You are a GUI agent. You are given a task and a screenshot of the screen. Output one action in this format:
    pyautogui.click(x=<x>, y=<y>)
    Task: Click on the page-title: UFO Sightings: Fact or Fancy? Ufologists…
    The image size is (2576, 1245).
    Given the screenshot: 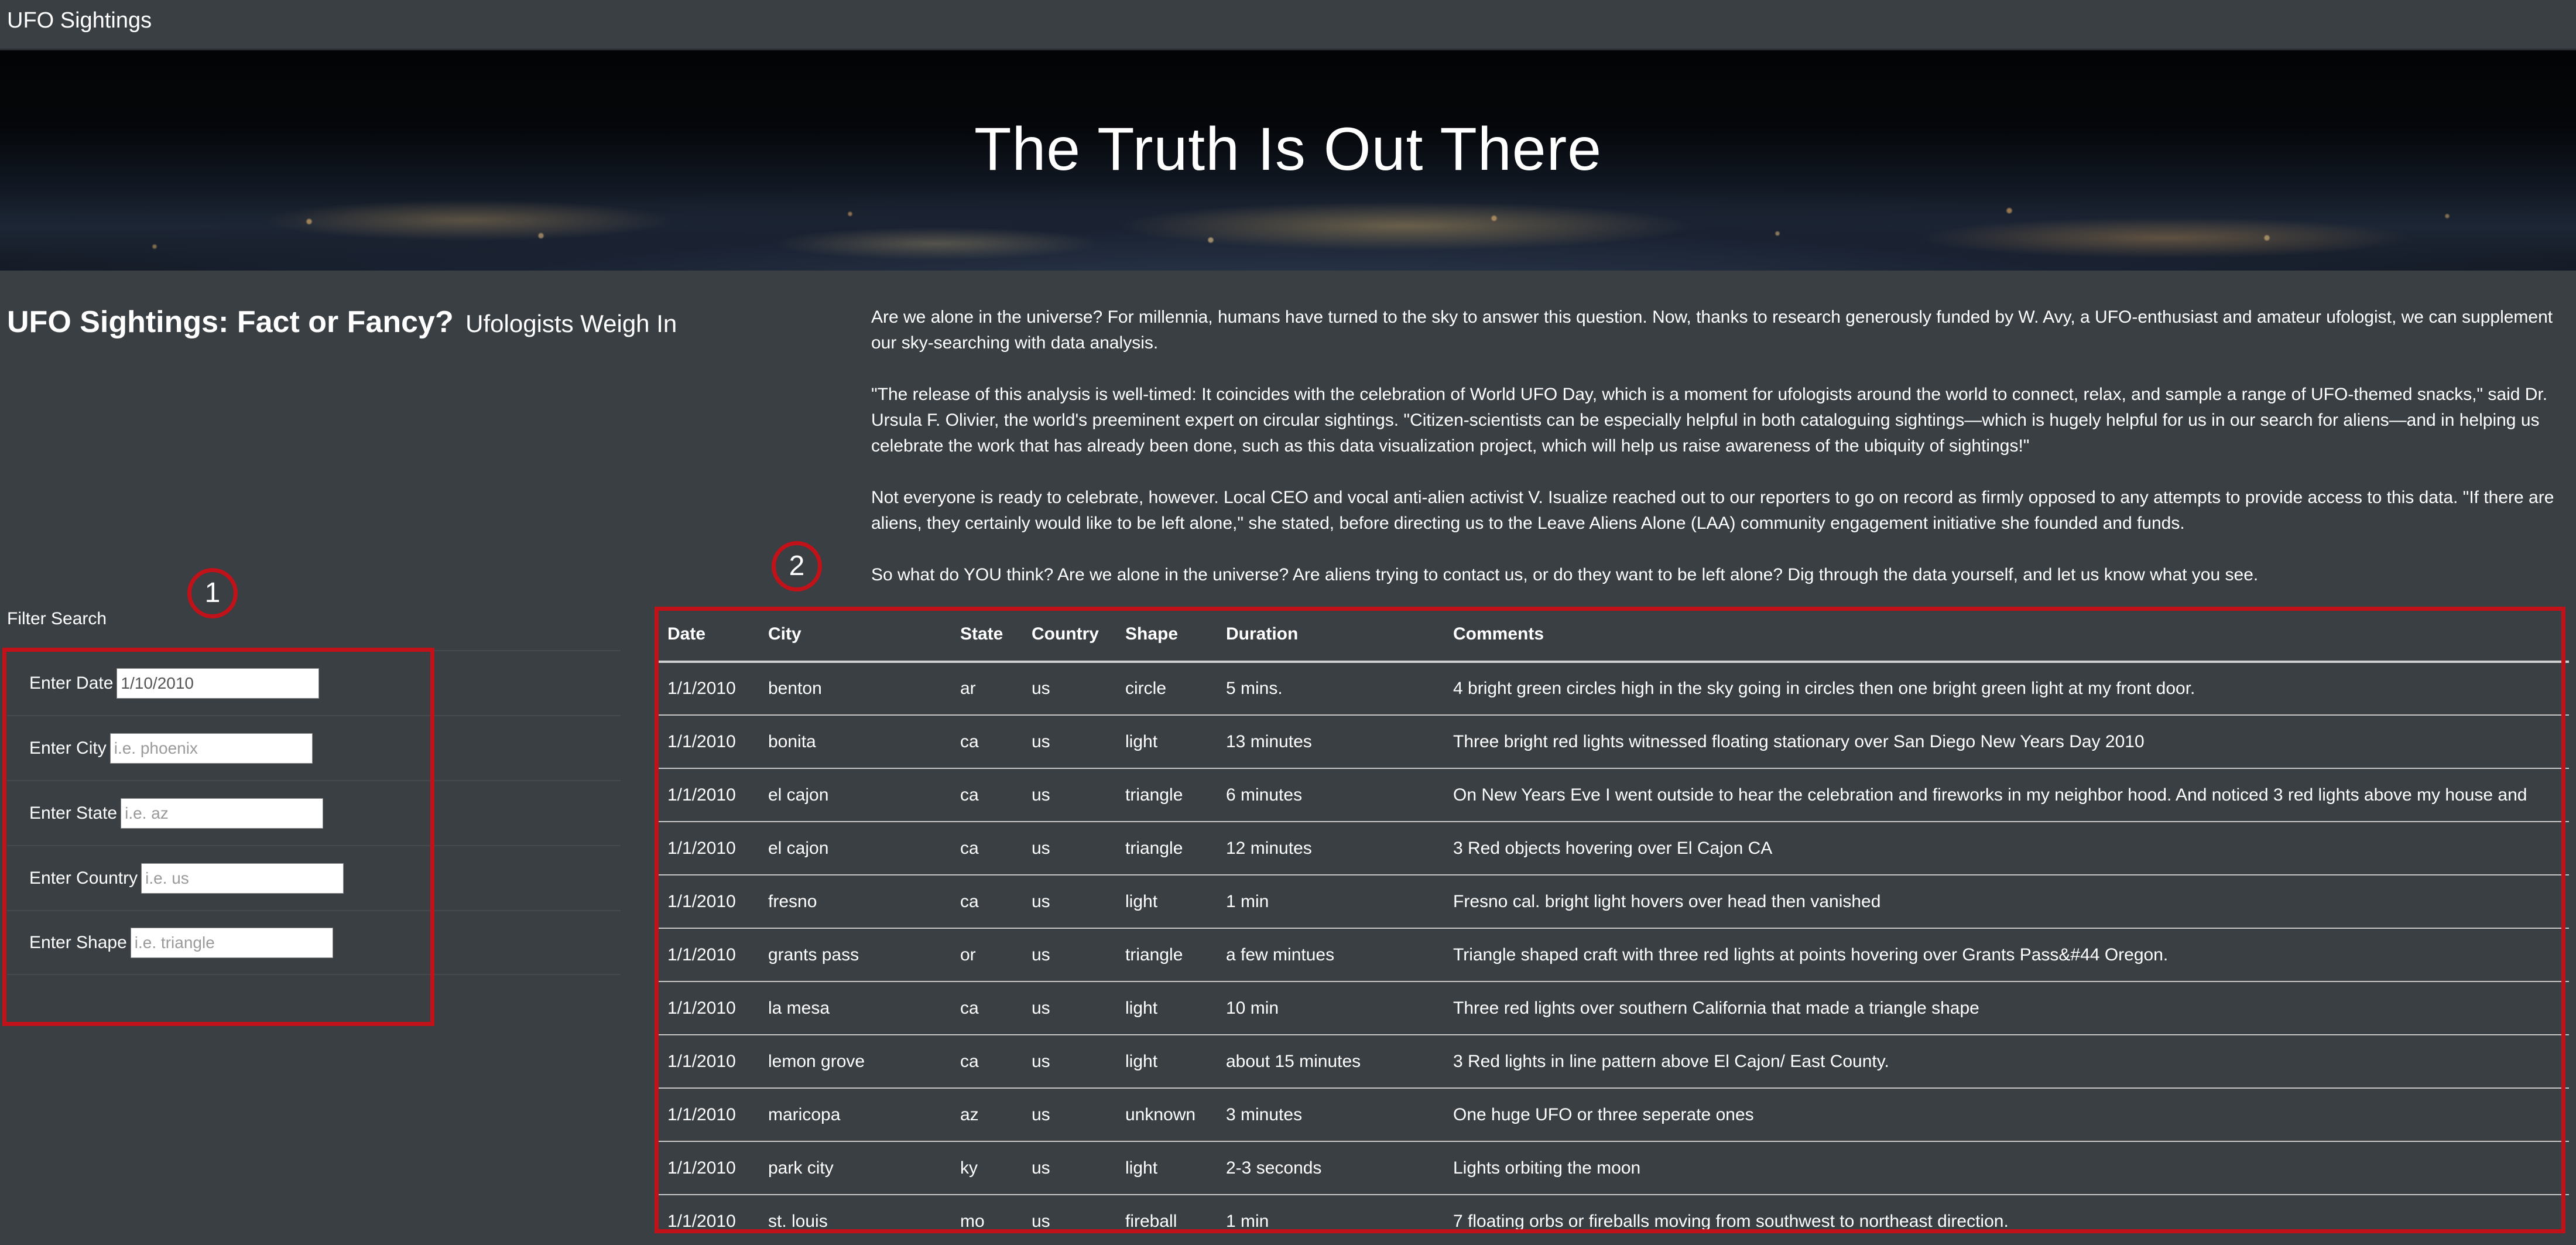 What is the action you would take?
    pyautogui.click(x=411, y=322)
    